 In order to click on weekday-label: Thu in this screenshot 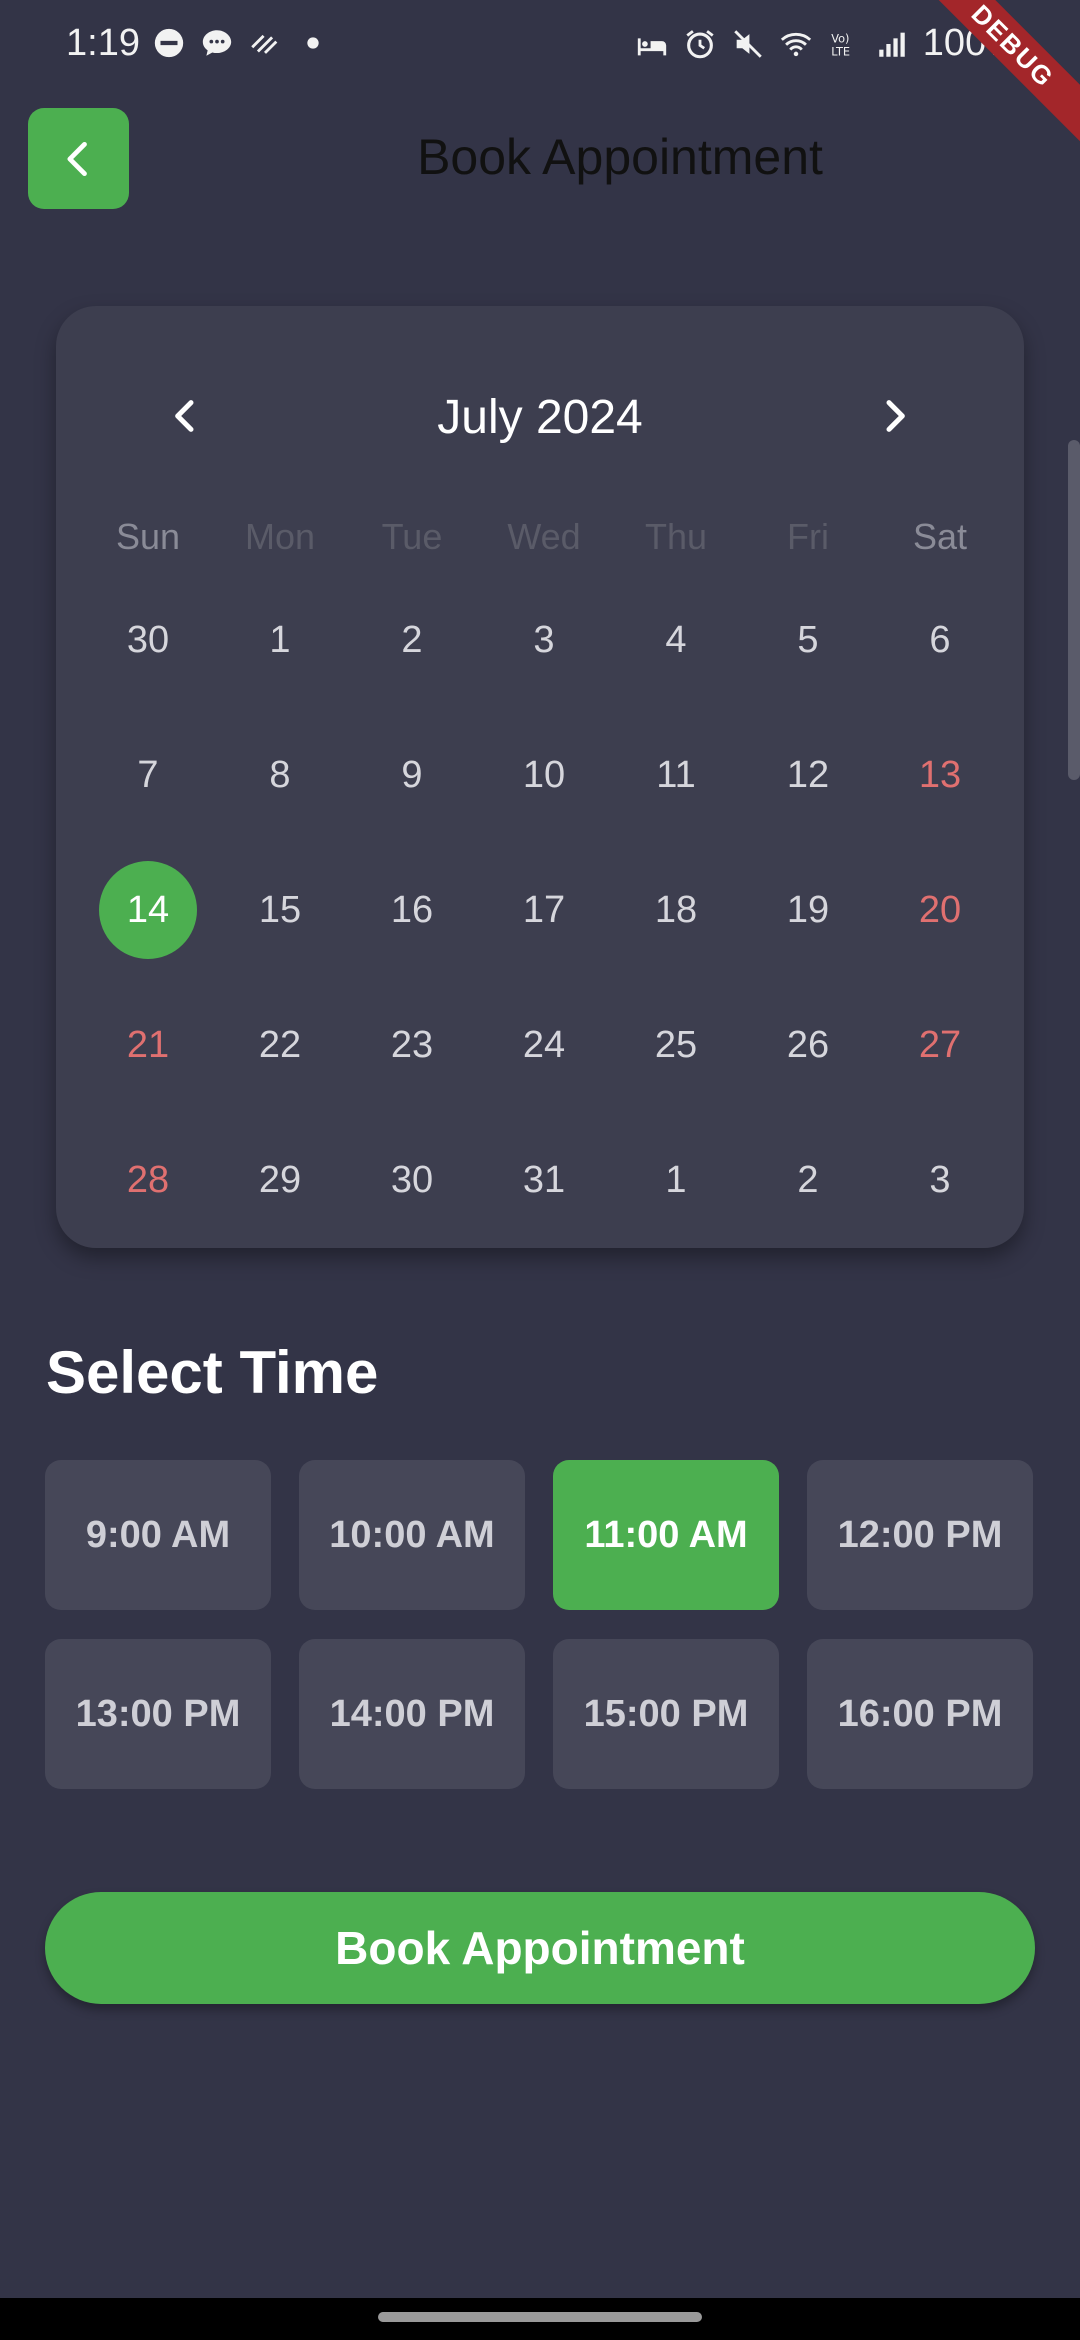, I will do `click(676, 536)`.